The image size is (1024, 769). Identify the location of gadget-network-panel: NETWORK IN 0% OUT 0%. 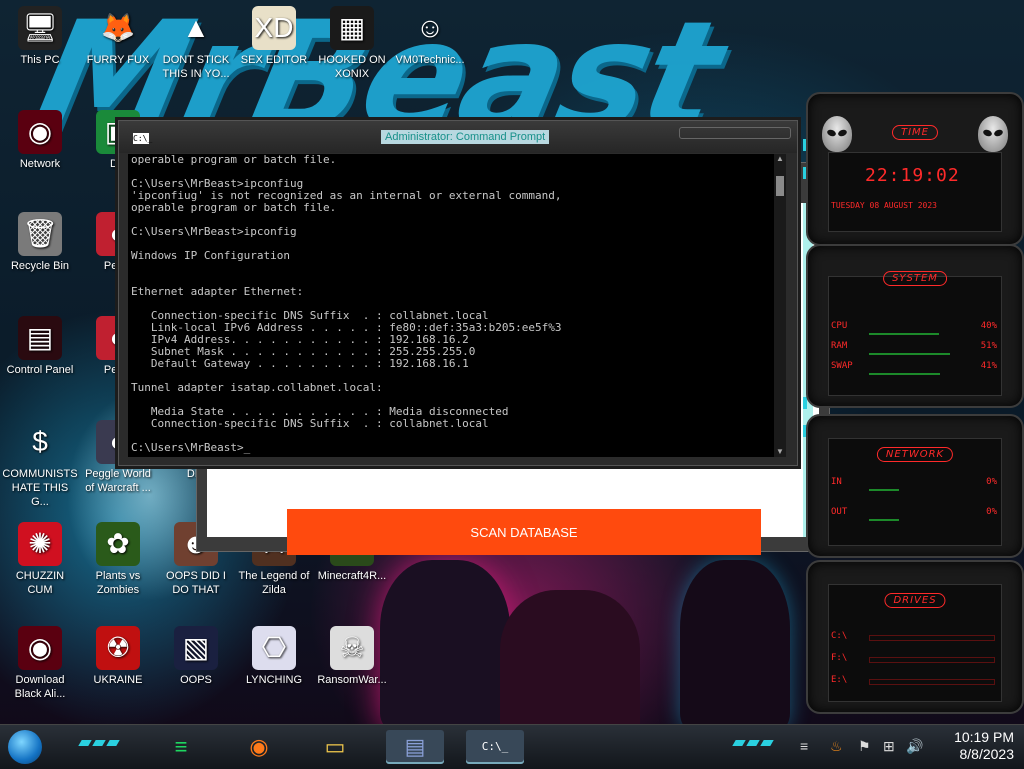
(915, 486).